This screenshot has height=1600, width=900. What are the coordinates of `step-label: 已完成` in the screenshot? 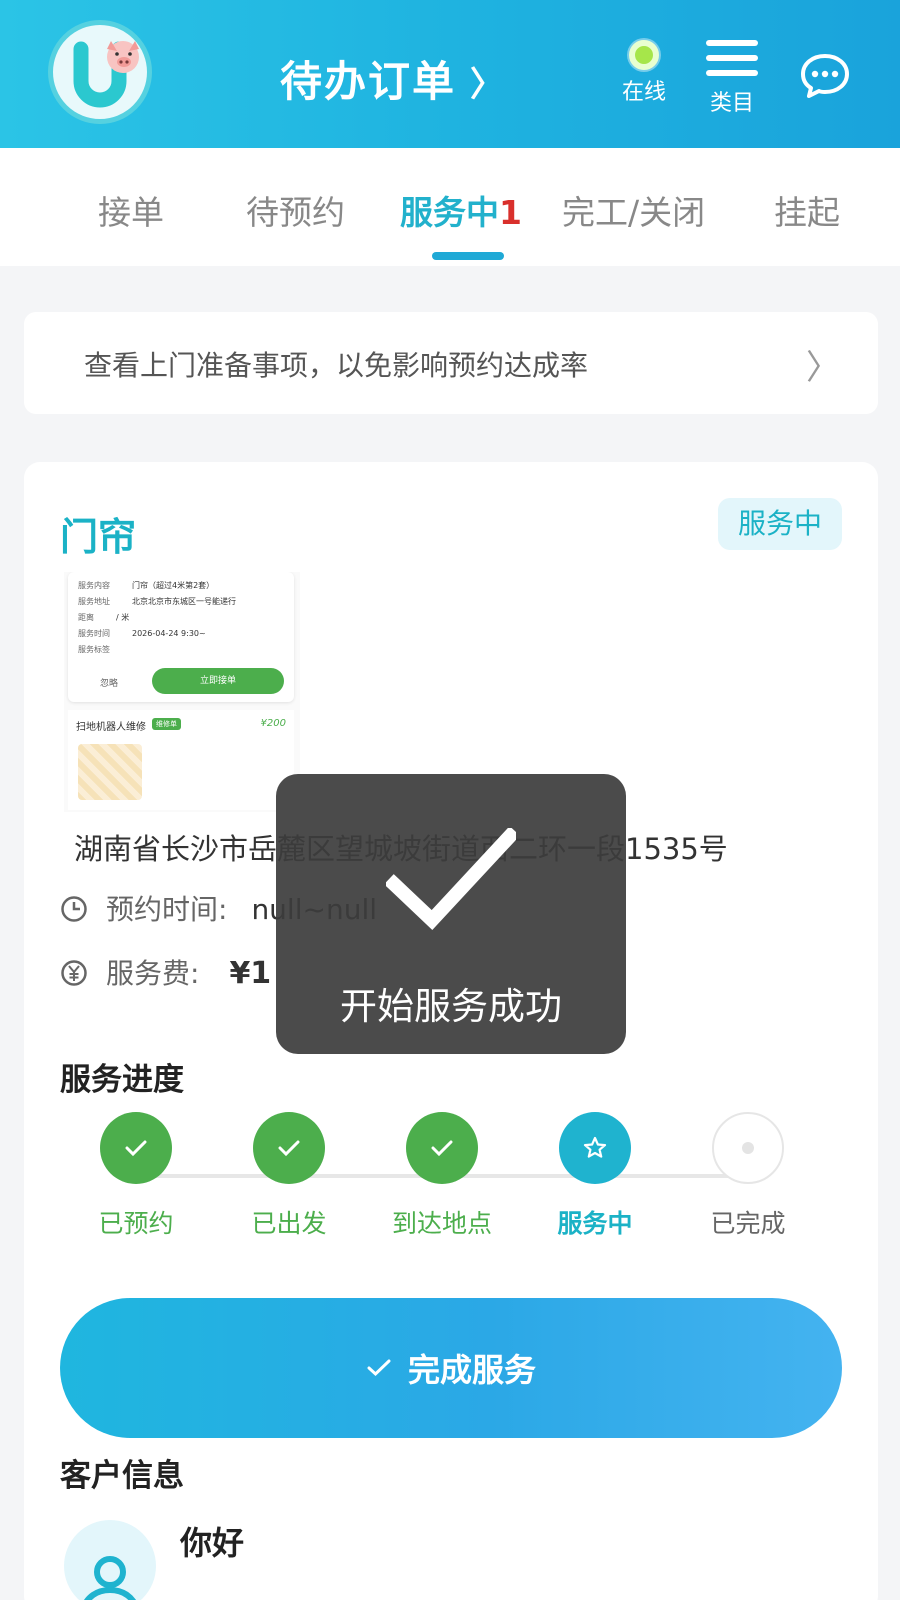 It's located at (748, 1223).